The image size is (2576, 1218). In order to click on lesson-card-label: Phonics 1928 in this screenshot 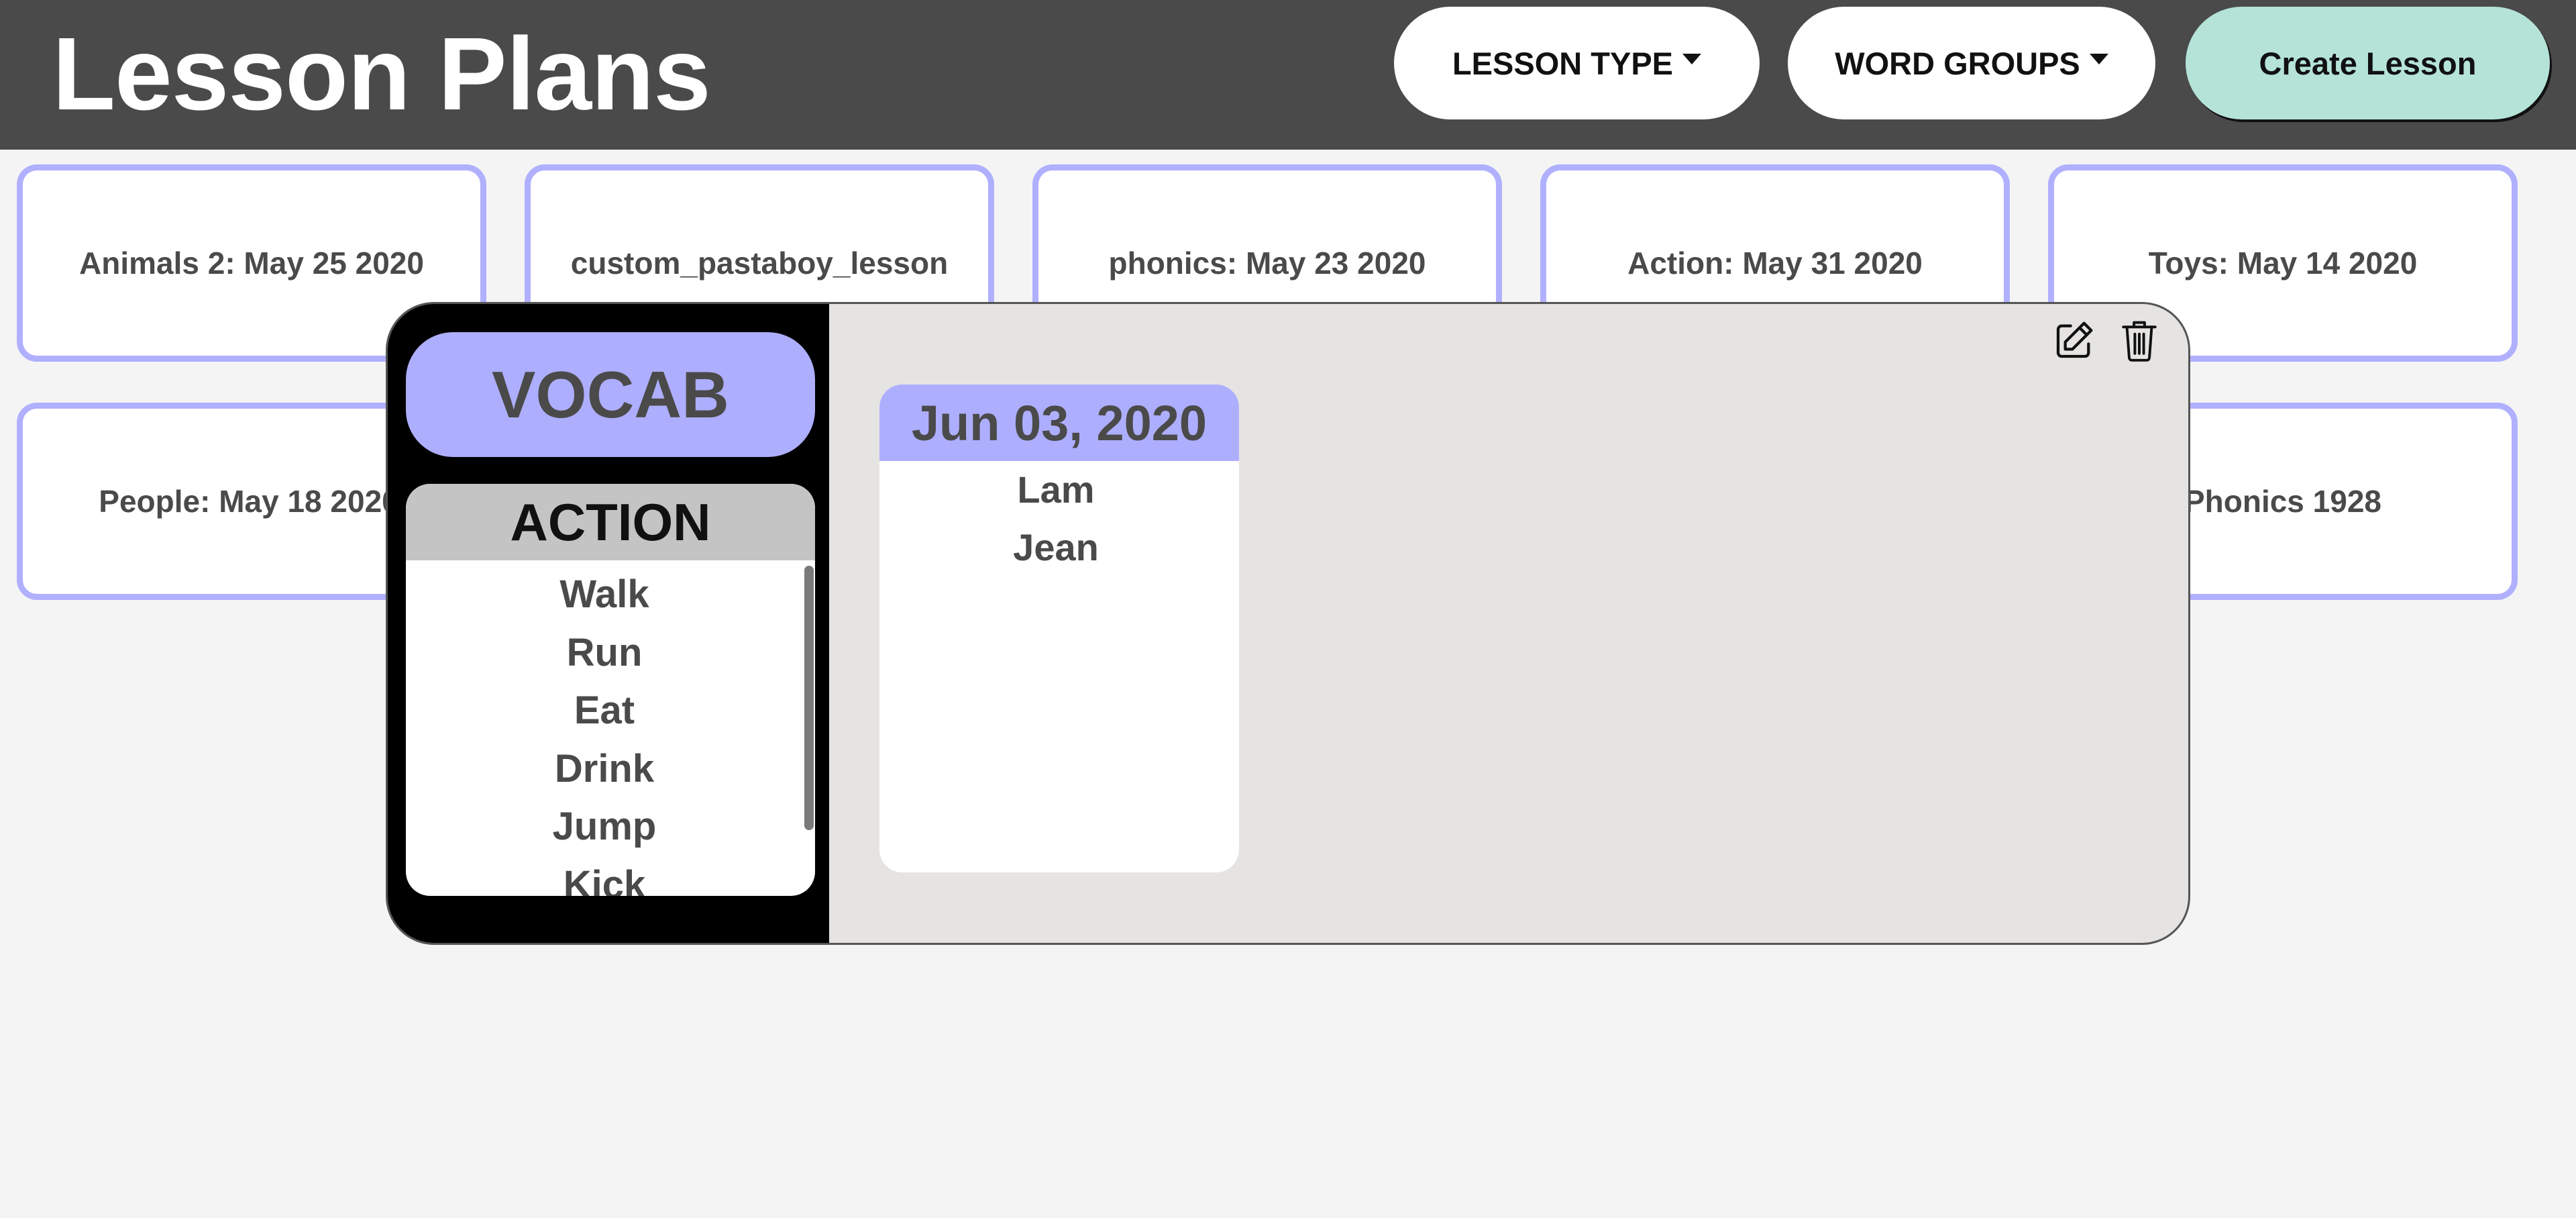, I will do `click(2283, 502)`.